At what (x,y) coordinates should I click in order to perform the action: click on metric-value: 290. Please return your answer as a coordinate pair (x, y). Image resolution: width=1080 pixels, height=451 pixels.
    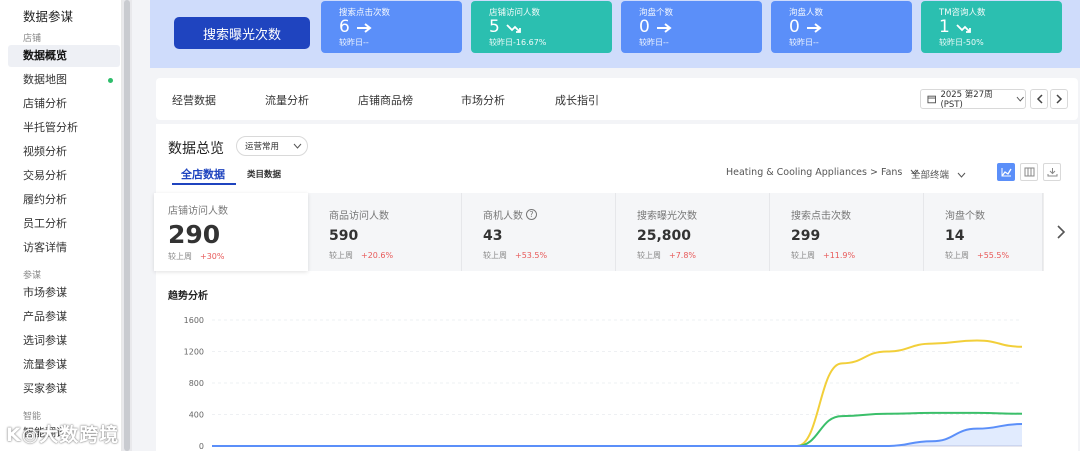
    Looking at the image, I should click on (194, 234).